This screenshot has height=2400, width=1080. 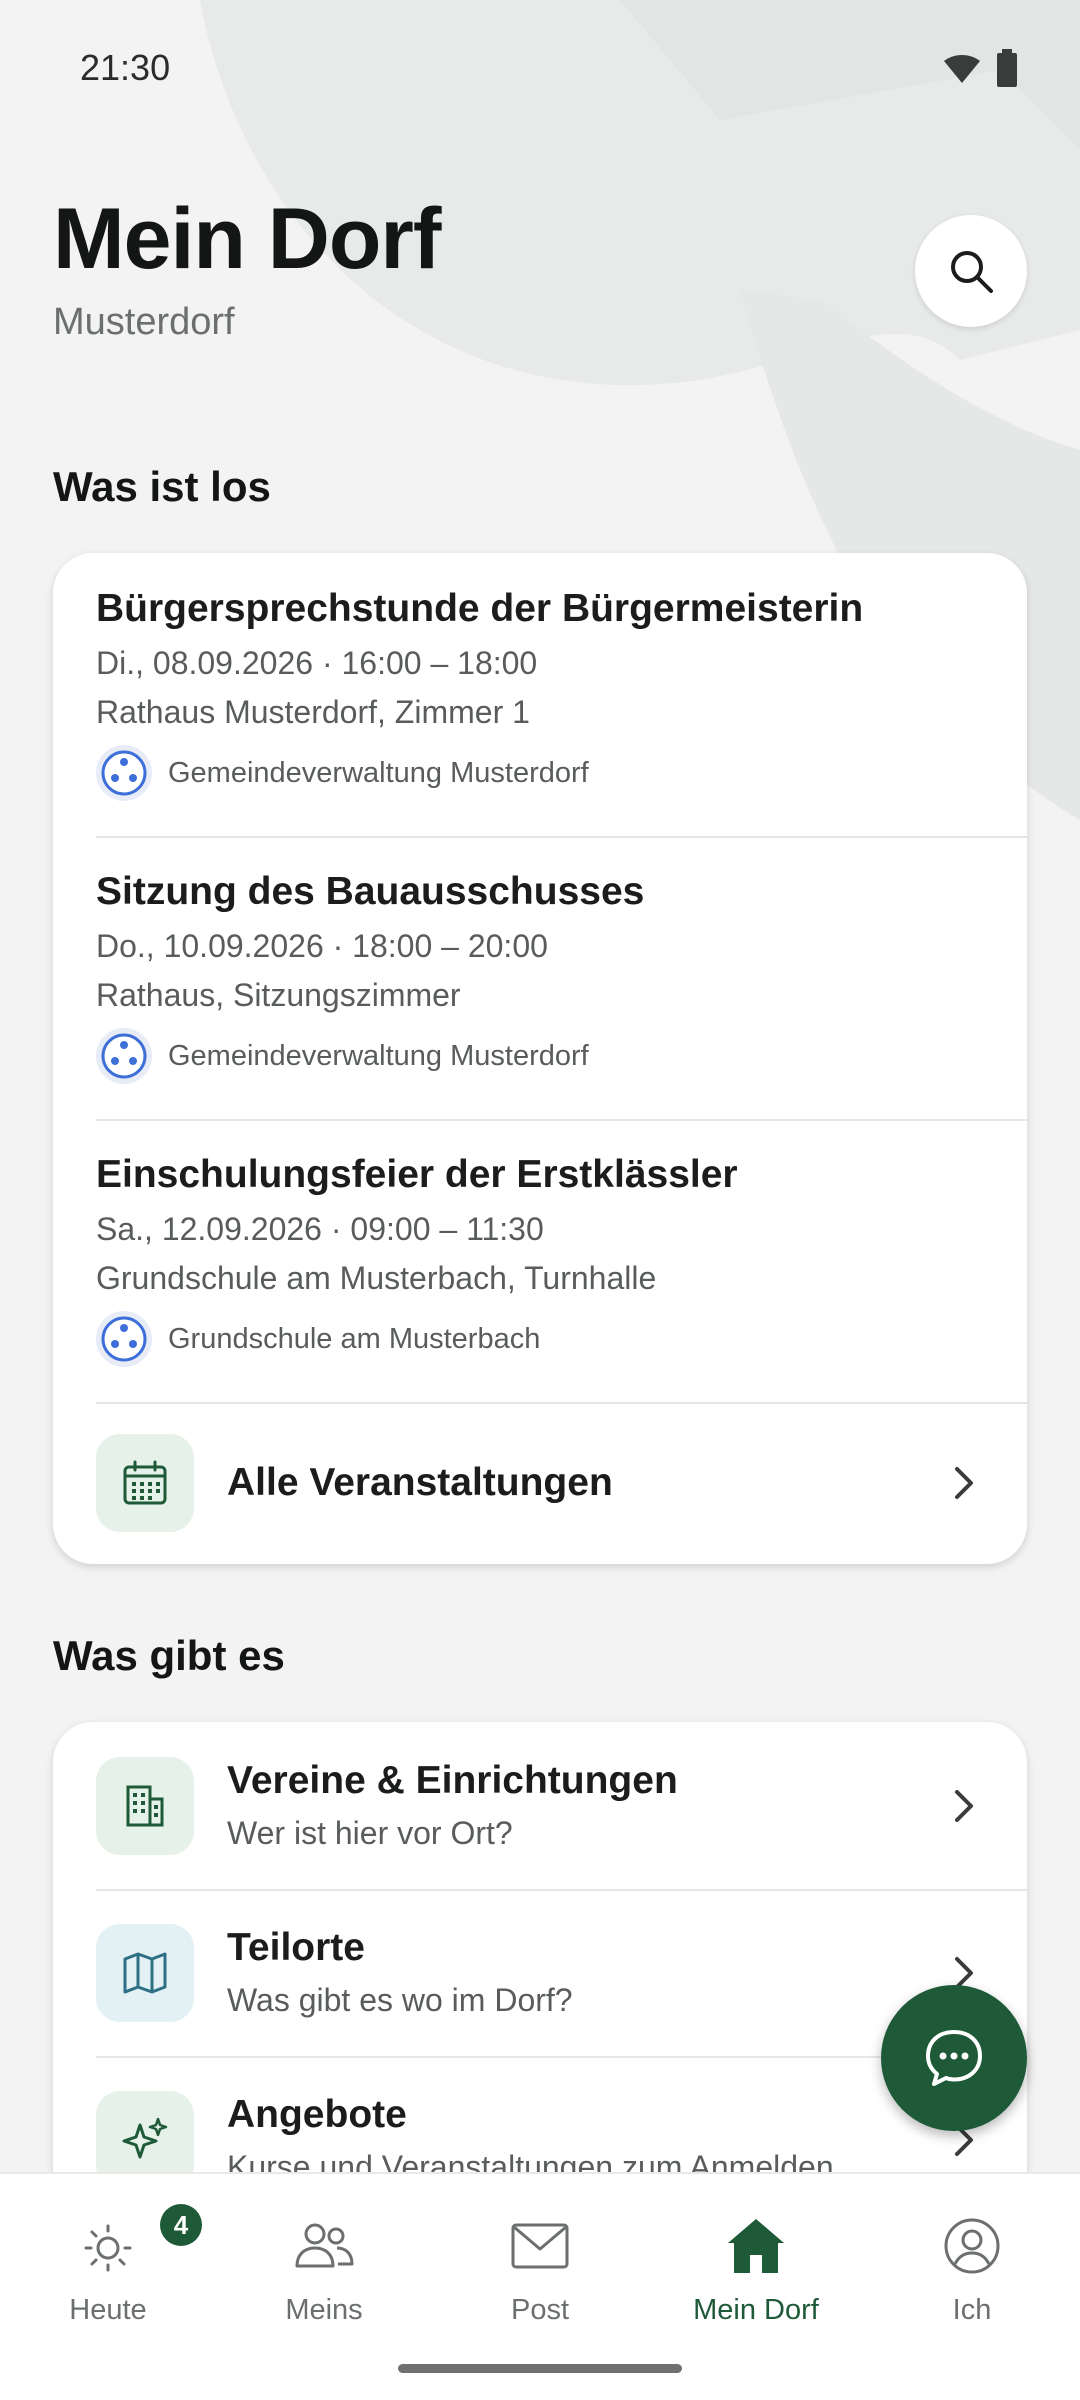 I want to click on nav-label: Meins, so click(x=324, y=2310).